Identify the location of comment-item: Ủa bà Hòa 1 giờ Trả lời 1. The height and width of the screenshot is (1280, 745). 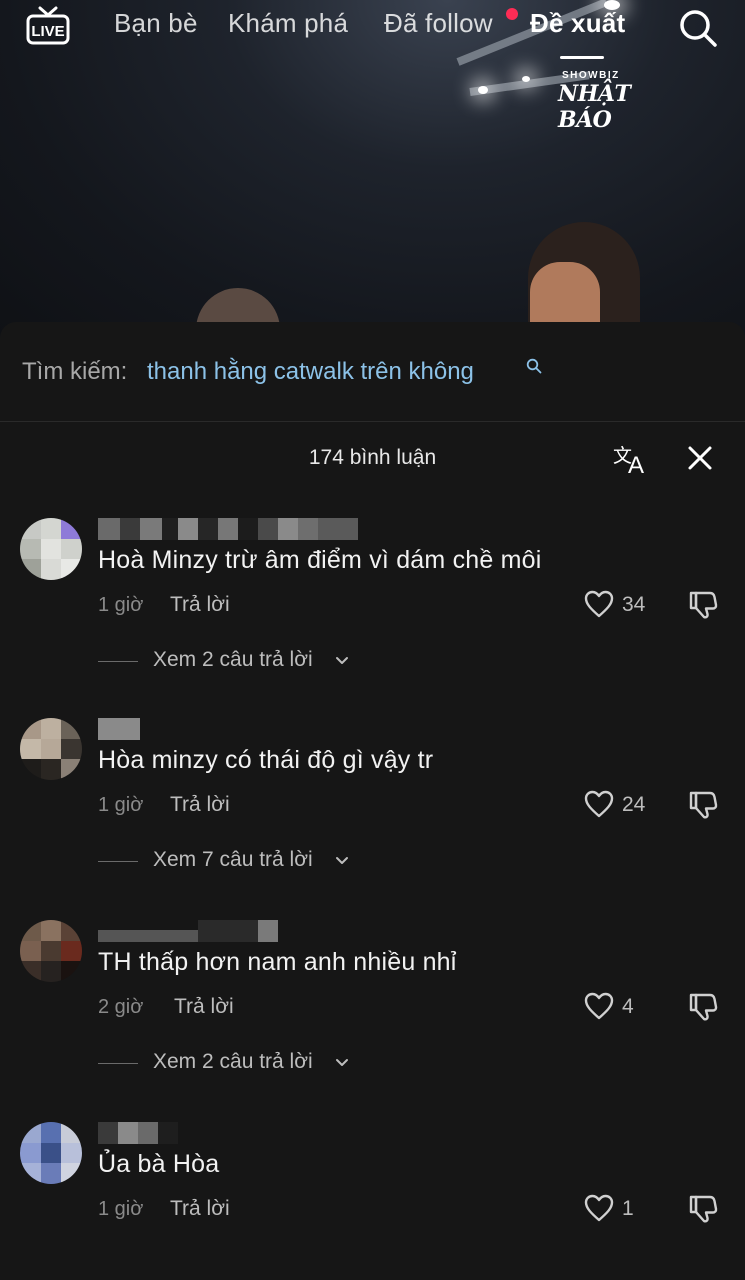
(372, 1201).